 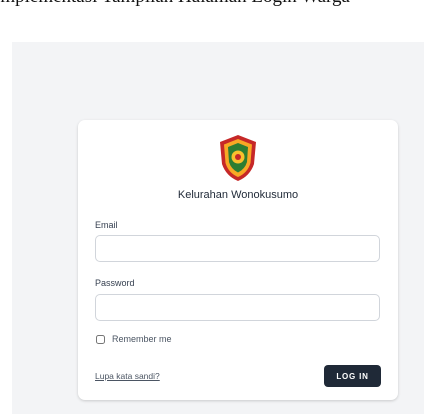 I want to click on email-field, so click(x=237, y=248).